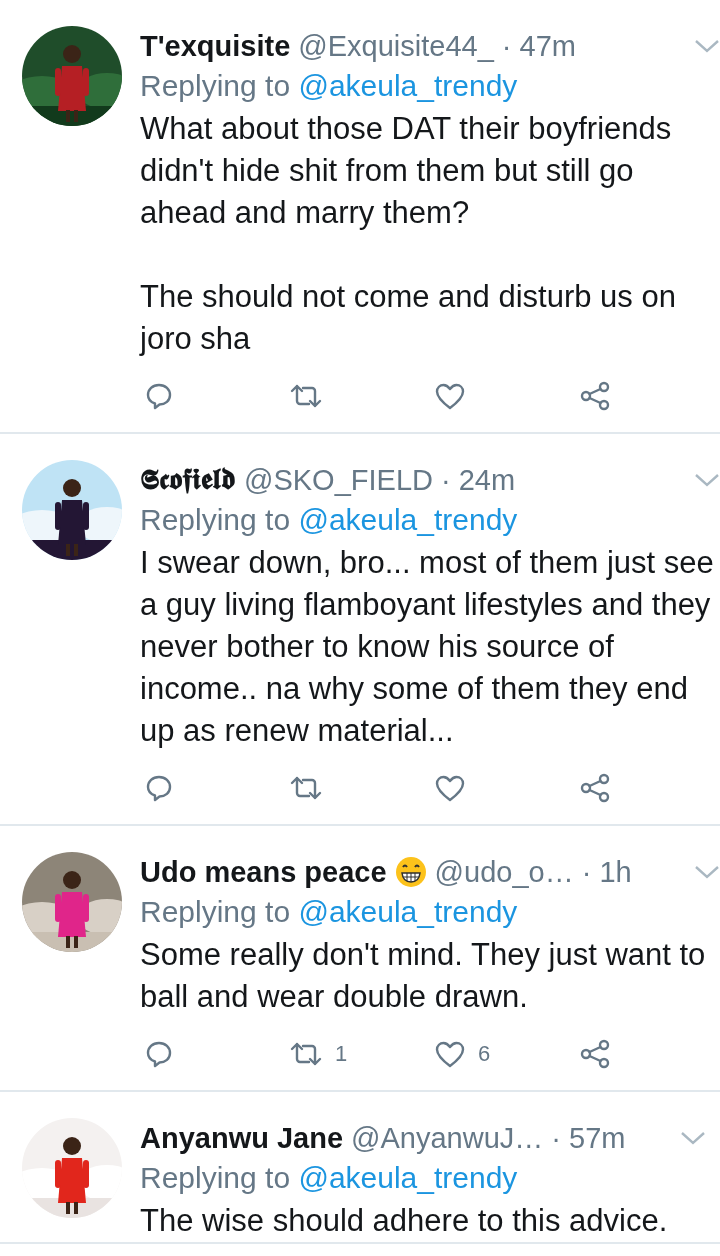  I want to click on like-button: 6, so click(462, 1054).